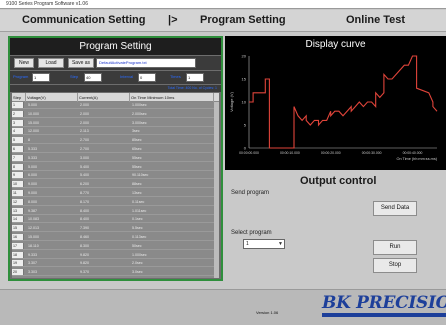  I want to click on tab-communication-setting: Communication Setting, so click(83, 20).